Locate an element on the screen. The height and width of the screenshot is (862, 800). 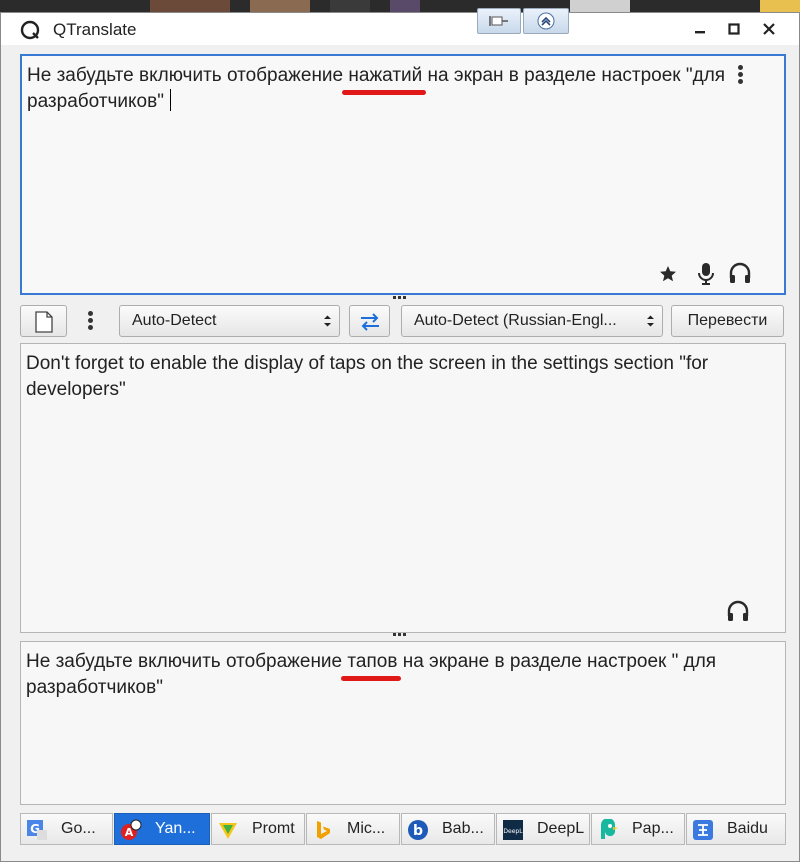
double-chevron-up-icon is located at coordinates (546, 21).